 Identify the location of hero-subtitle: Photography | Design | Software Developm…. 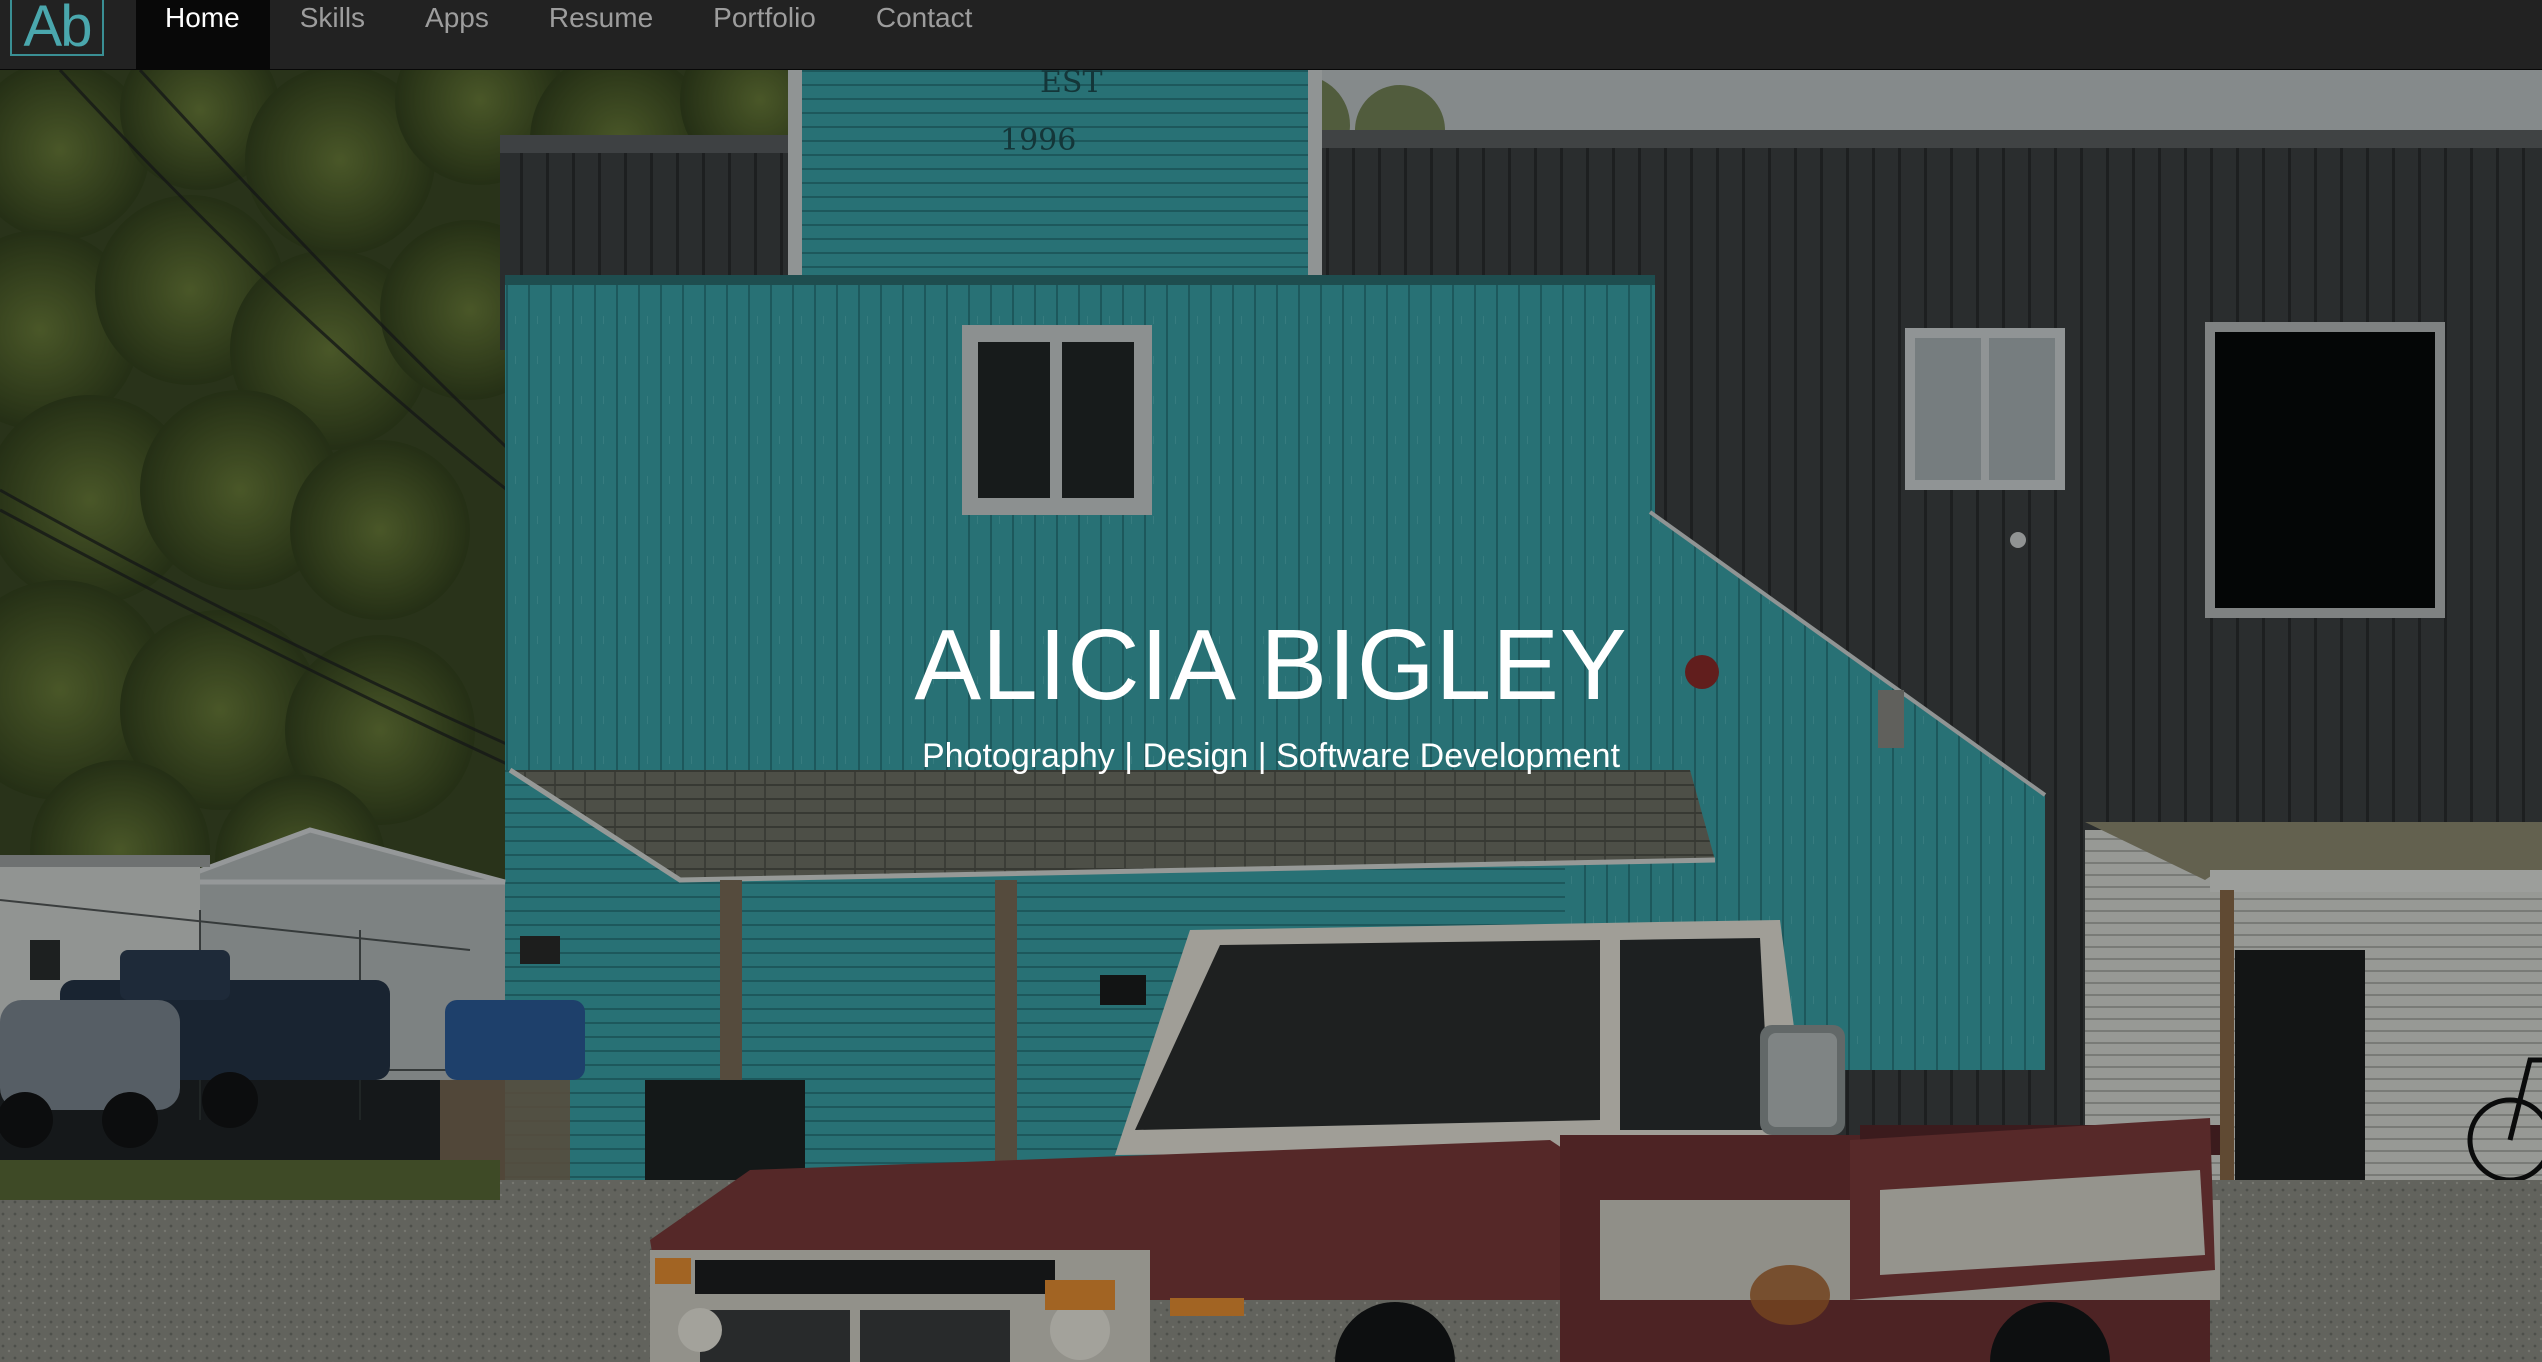
(1271, 756).